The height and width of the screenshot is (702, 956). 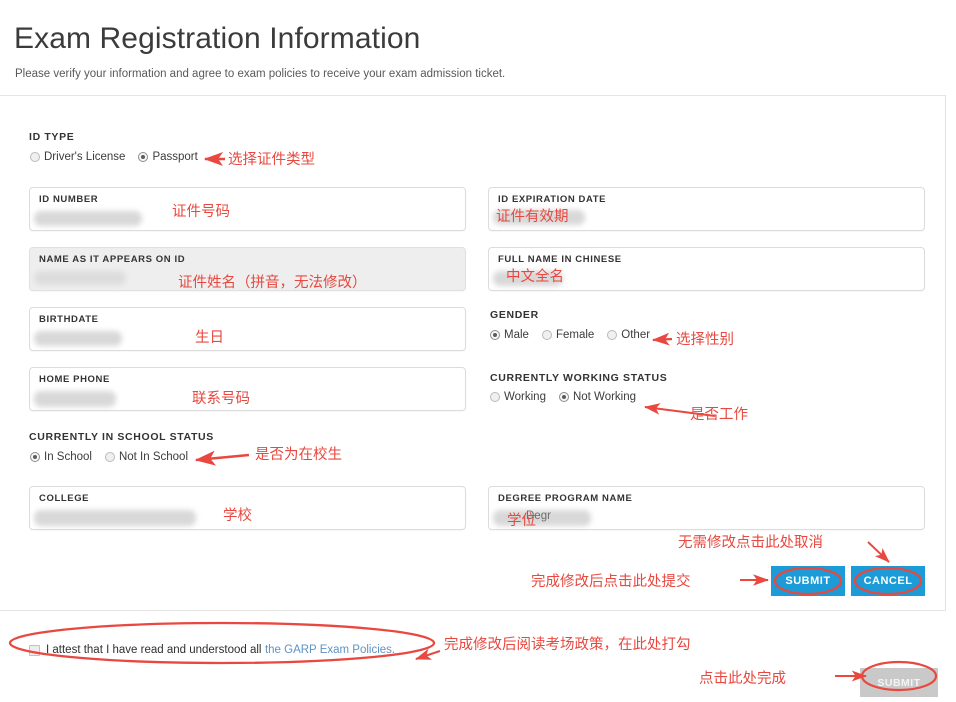 I want to click on annotation-degree-program: 学位, so click(x=521, y=521).